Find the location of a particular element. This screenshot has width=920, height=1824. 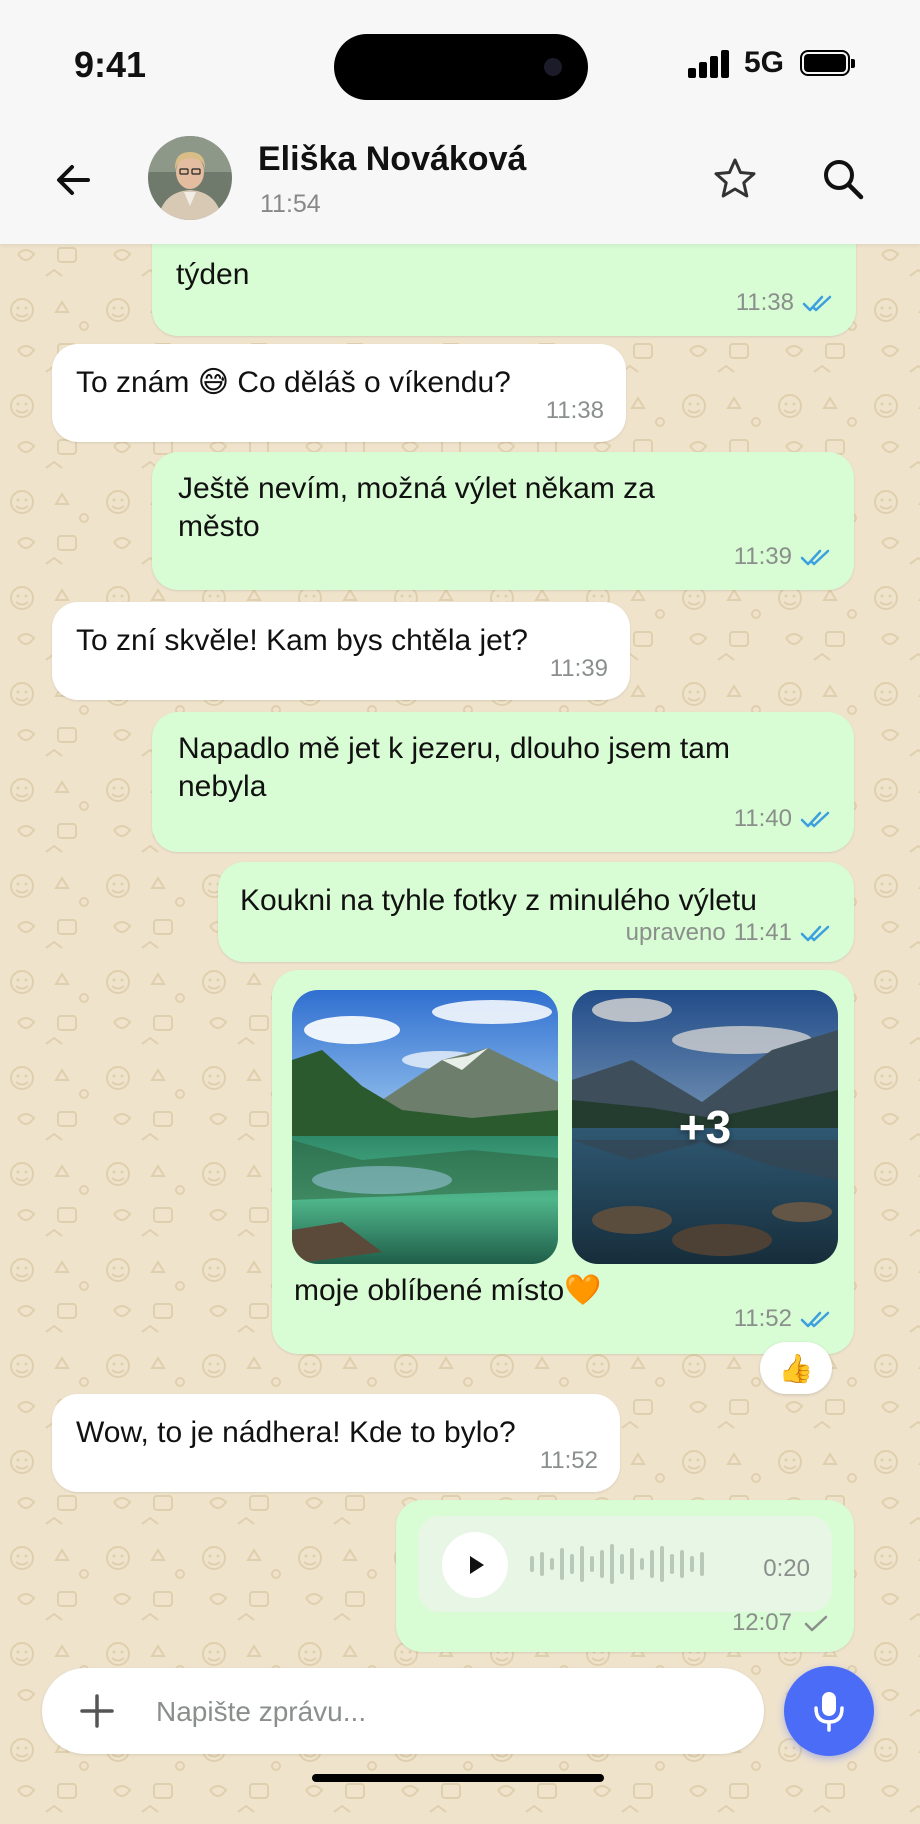

plus-icon is located at coordinates (97, 1711).